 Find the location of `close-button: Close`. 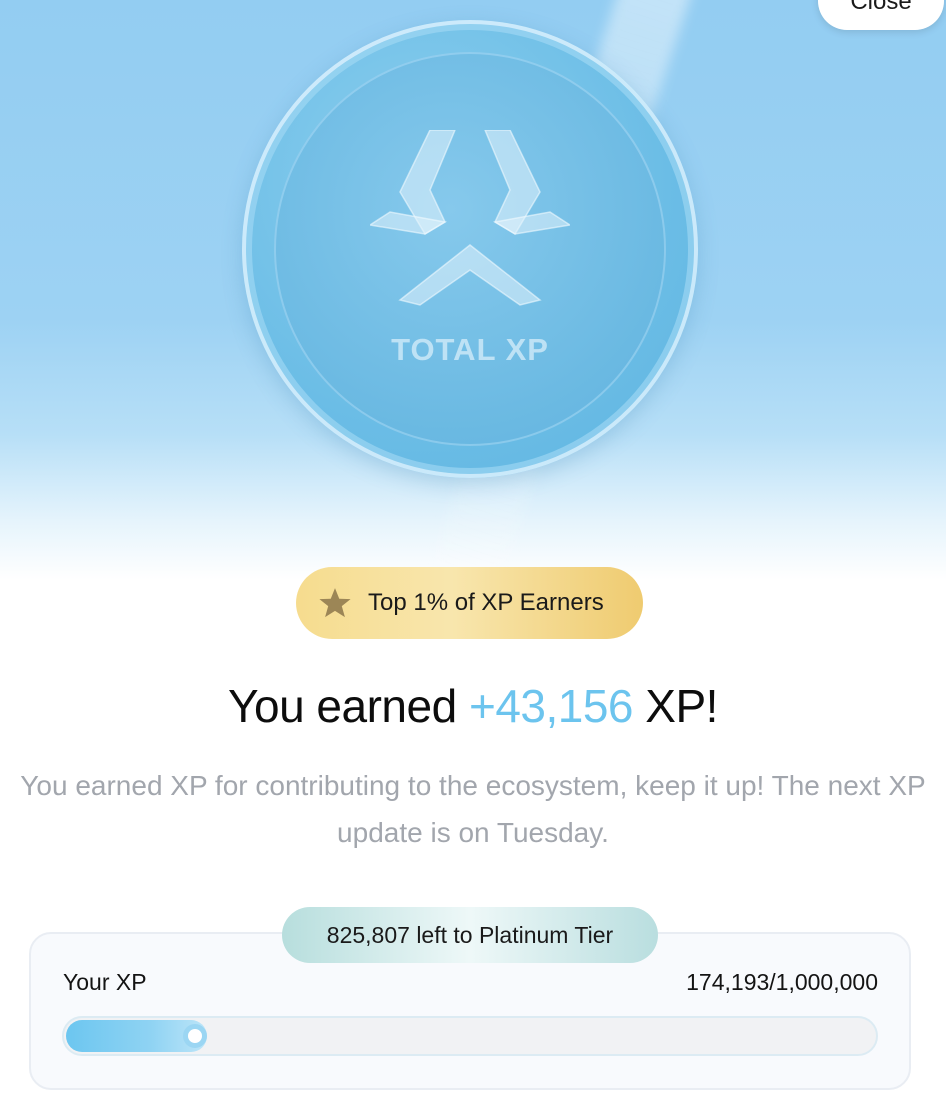

close-button: Close is located at coordinates (881, 15).